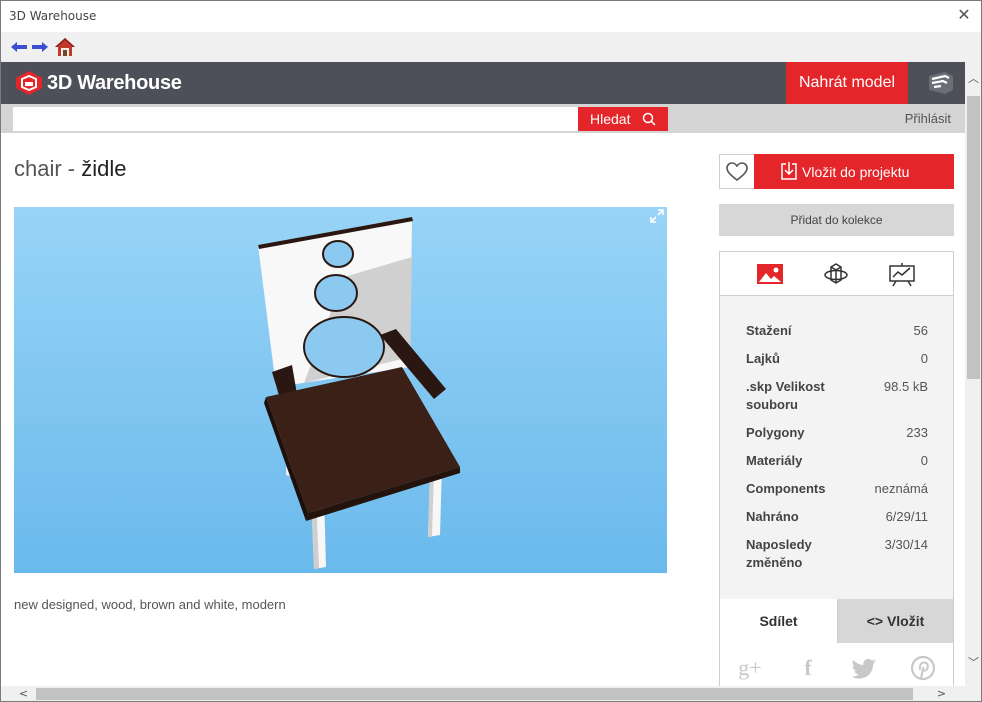 The width and height of the screenshot is (982, 702). What do you see at coordinates (973, 662) in the screenshot?
I see `scroll-down-icon: ﹀` at bounding box center [973, 662].